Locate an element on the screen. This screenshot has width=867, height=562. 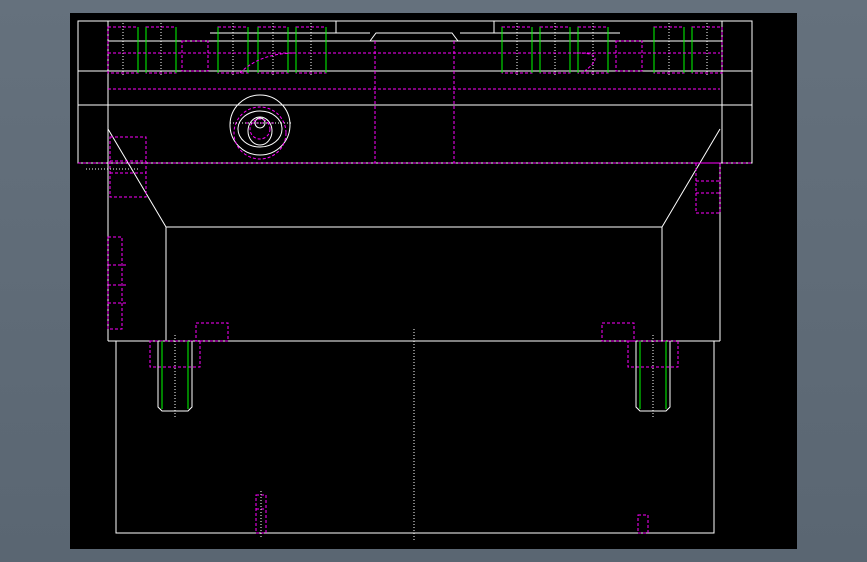
right-side-holes is located at coordinates (708, 188).